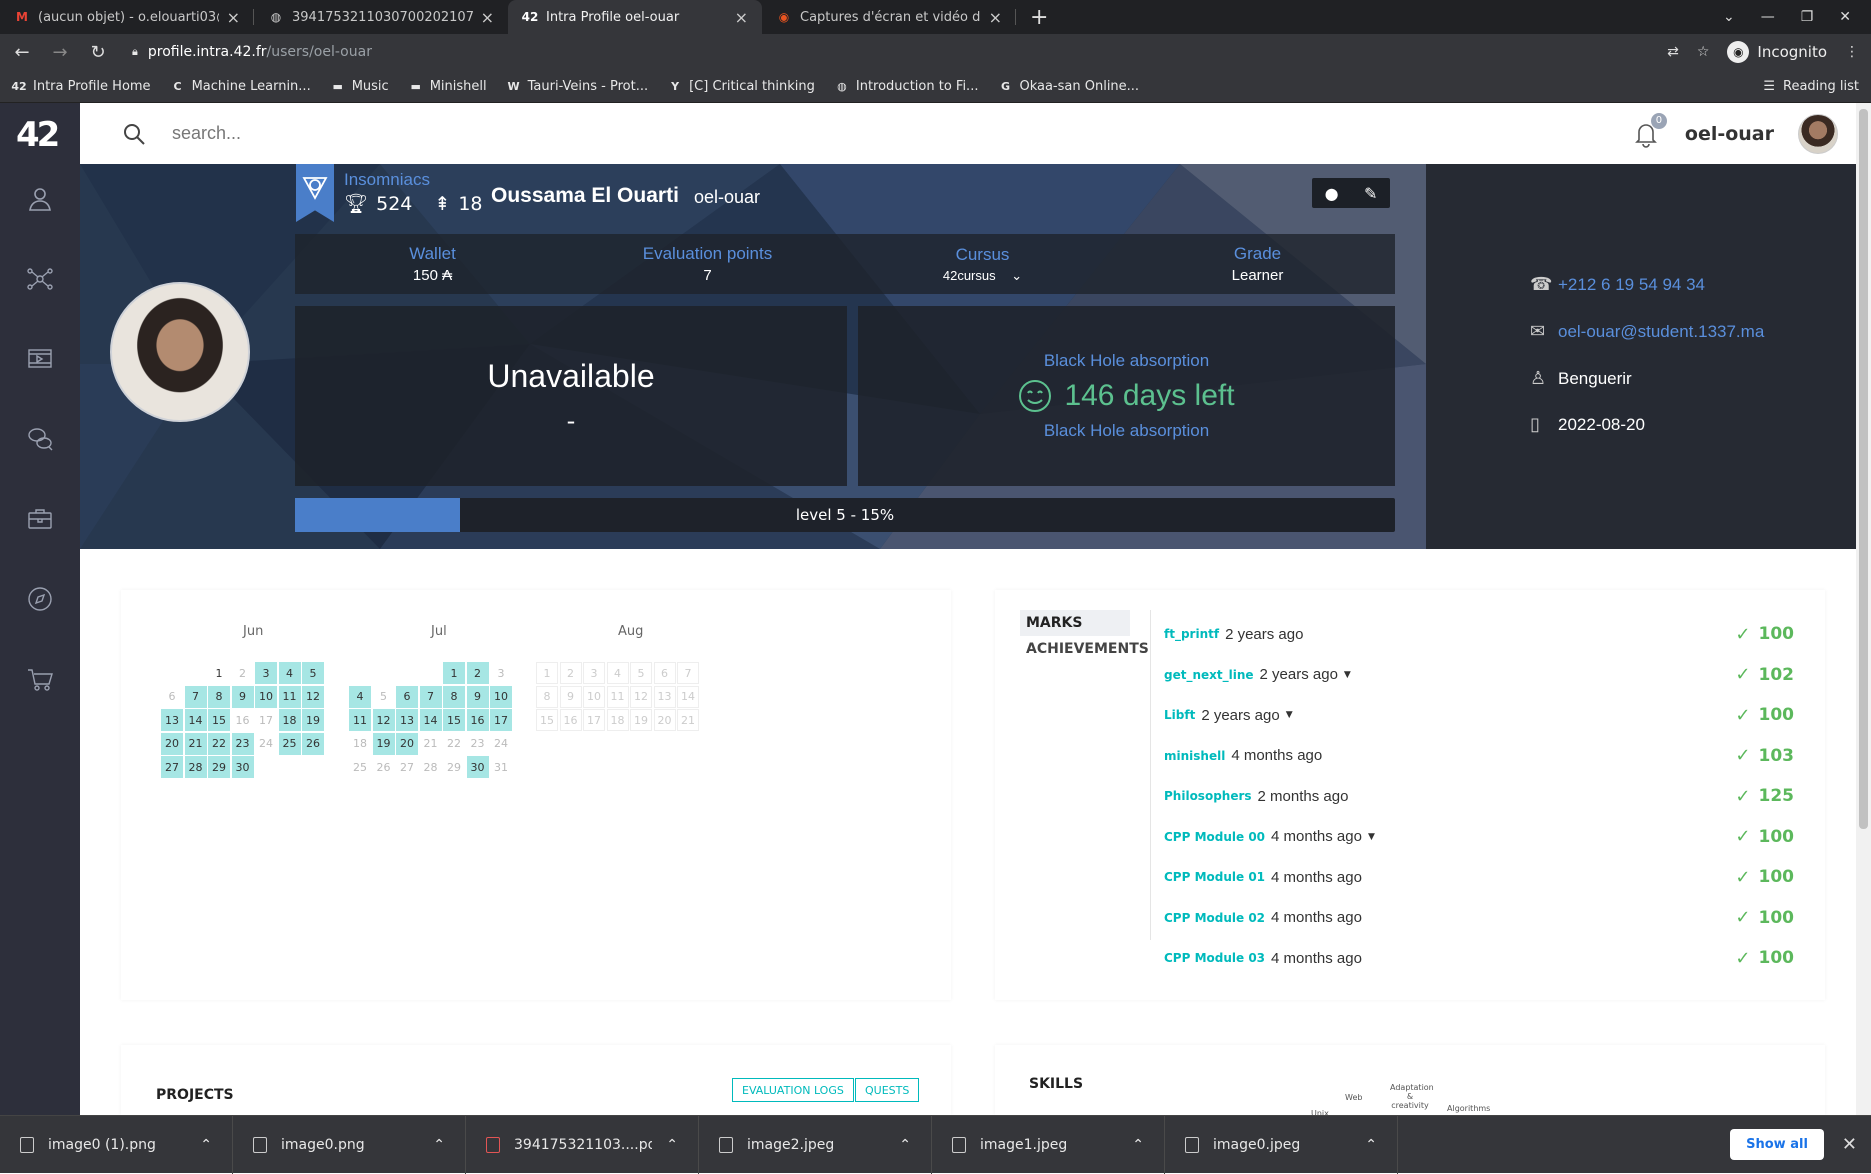 The height and width of the screenshot is (1174, 1871). Describe the element at coordinates (1208, 796) in the screenshot. I see `mark-project-link: Philosophers` at that location.